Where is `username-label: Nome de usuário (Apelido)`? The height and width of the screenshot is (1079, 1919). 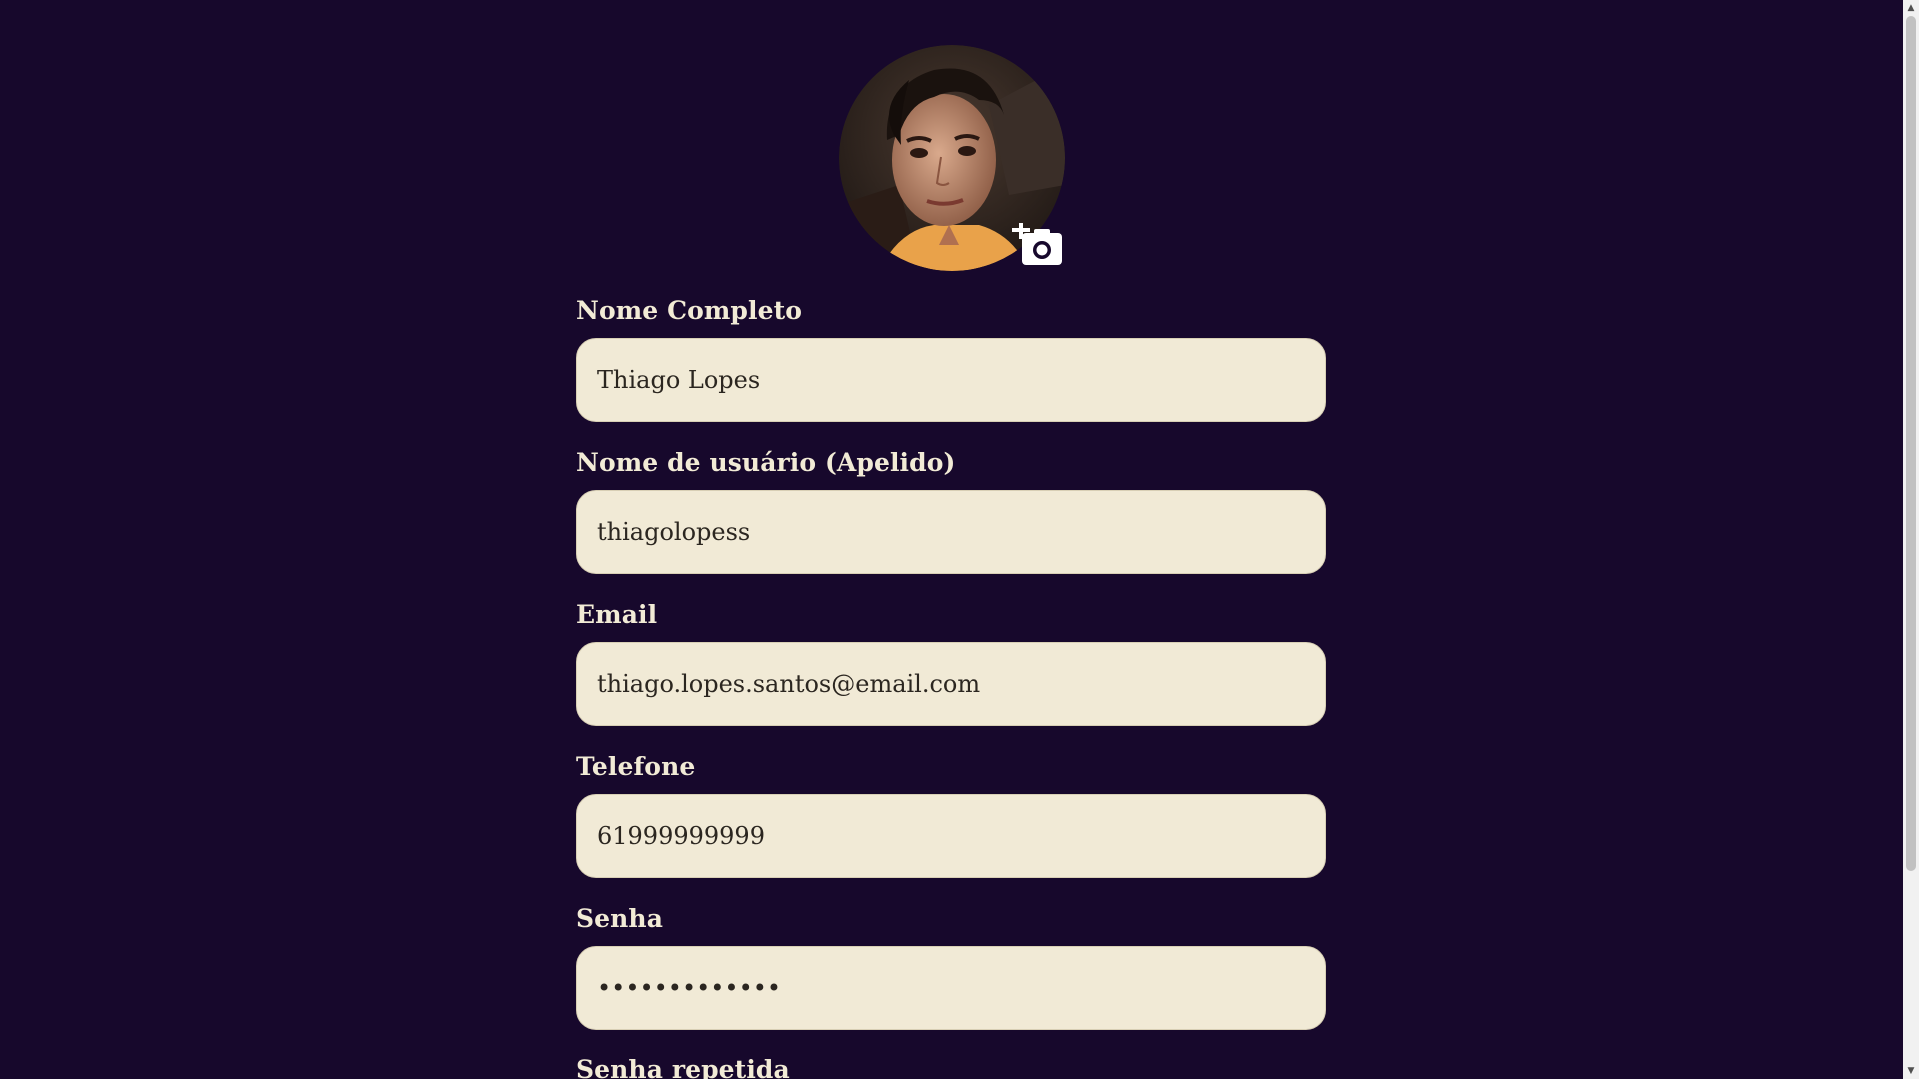
username-label: Nome de usuário (Apelido) is located at coordinates (766, 462).